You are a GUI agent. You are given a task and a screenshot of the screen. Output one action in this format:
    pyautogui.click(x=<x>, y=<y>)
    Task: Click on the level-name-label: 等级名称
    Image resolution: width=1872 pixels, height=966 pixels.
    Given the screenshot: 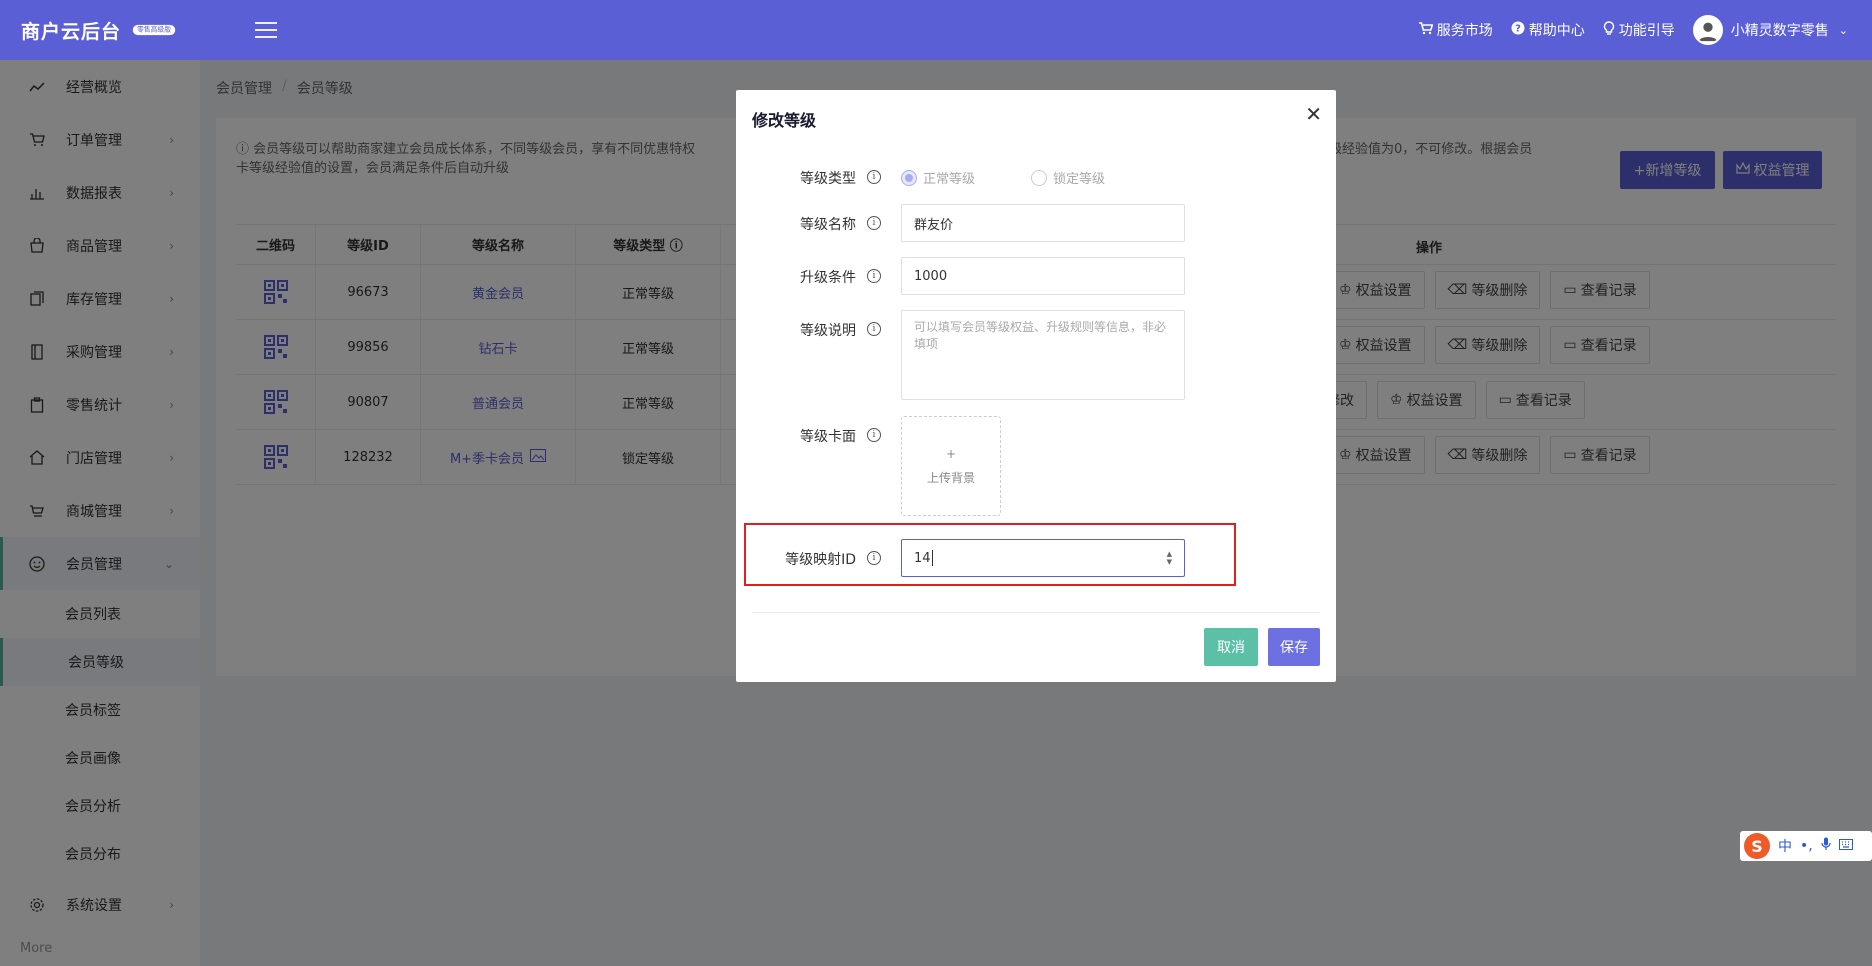 What is the action you would take?
    pyautogui.click(x=828, y=225)
    